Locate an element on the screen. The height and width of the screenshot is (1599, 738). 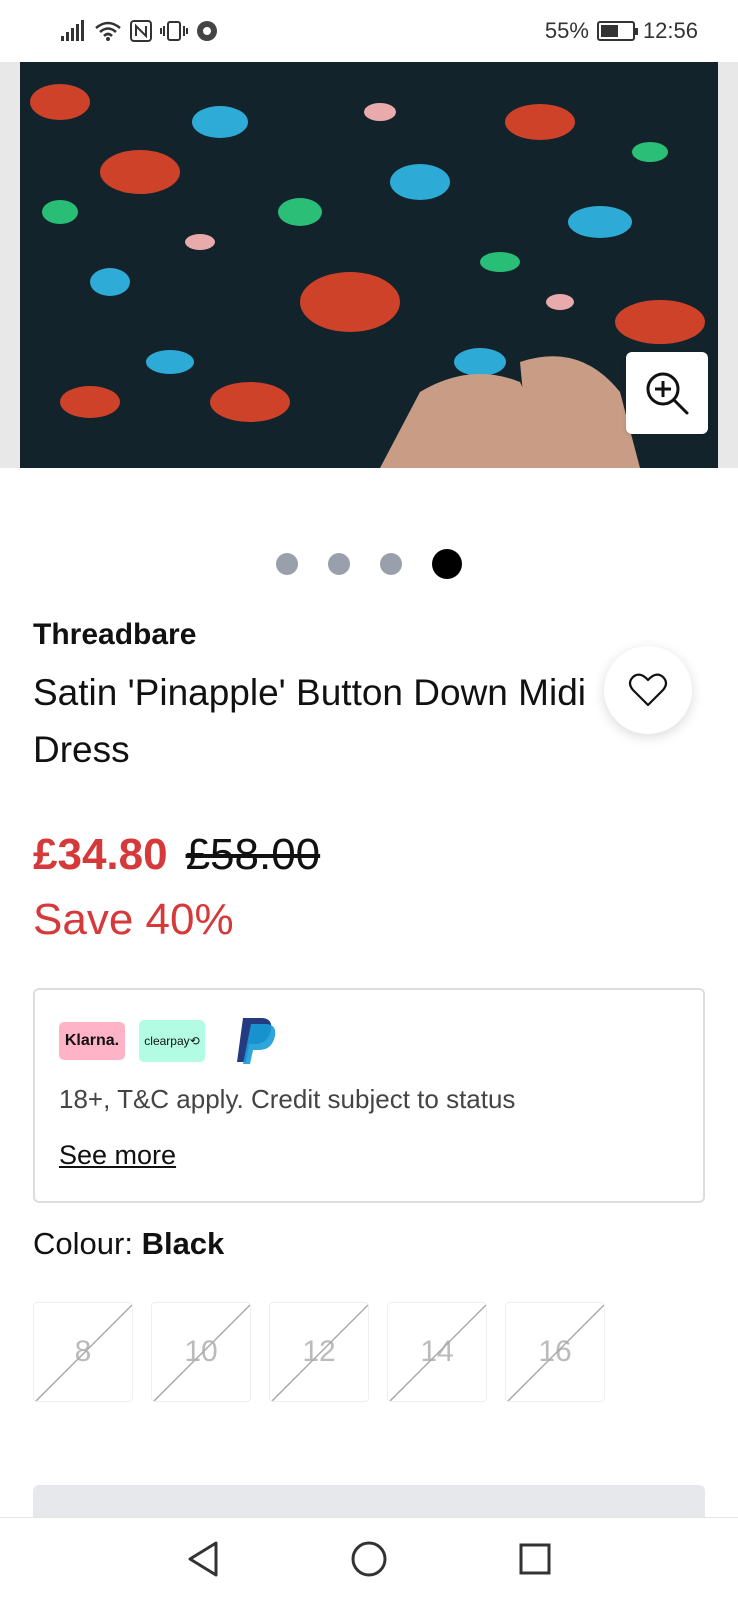
signal-icon is located at coordinates (72, 30).